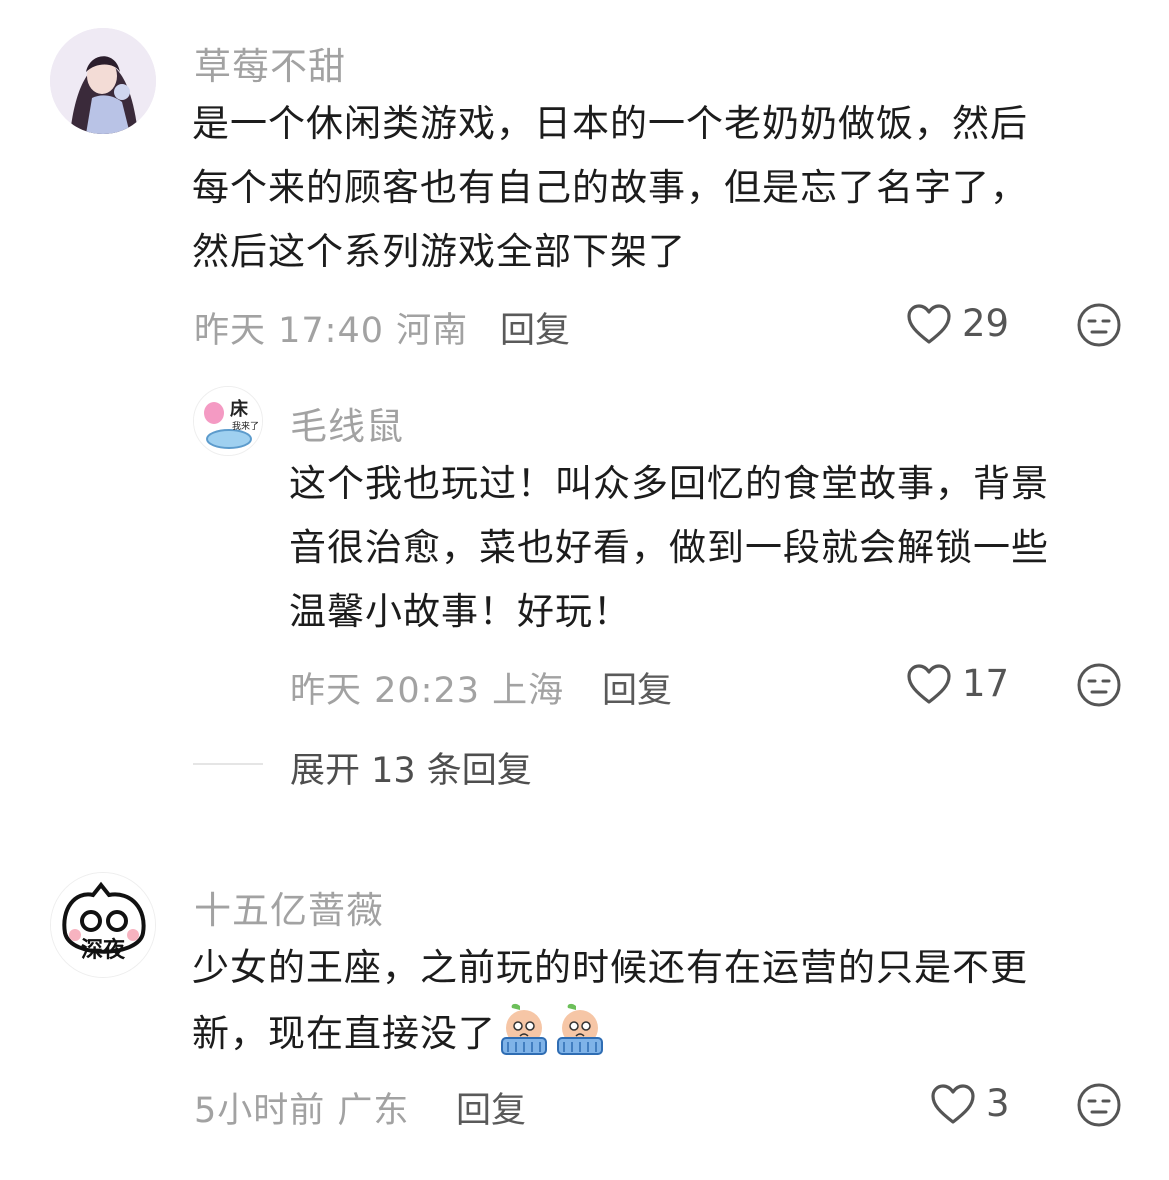 Image resolution: width=1169 pixels, height=1180 pixels. Describe the element at coordinates (528, 691) in the screenshot. I see `location: 上海` at that location.